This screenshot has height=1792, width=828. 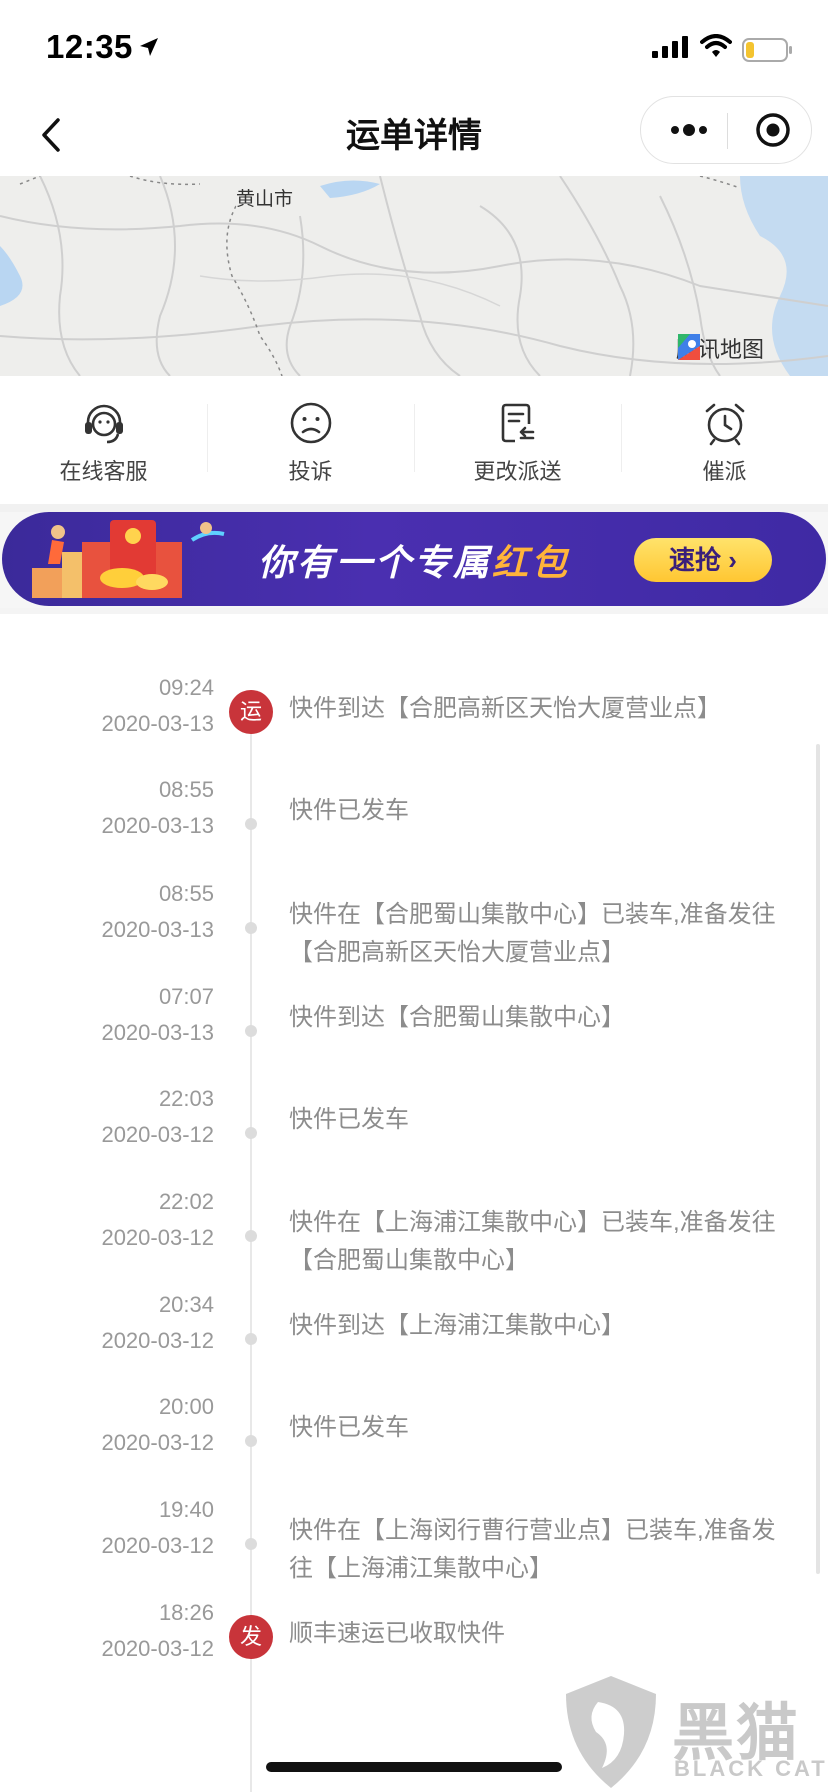 I want to click on map-view: 黄山市 腾讯地图, so click(x=414, y=276).